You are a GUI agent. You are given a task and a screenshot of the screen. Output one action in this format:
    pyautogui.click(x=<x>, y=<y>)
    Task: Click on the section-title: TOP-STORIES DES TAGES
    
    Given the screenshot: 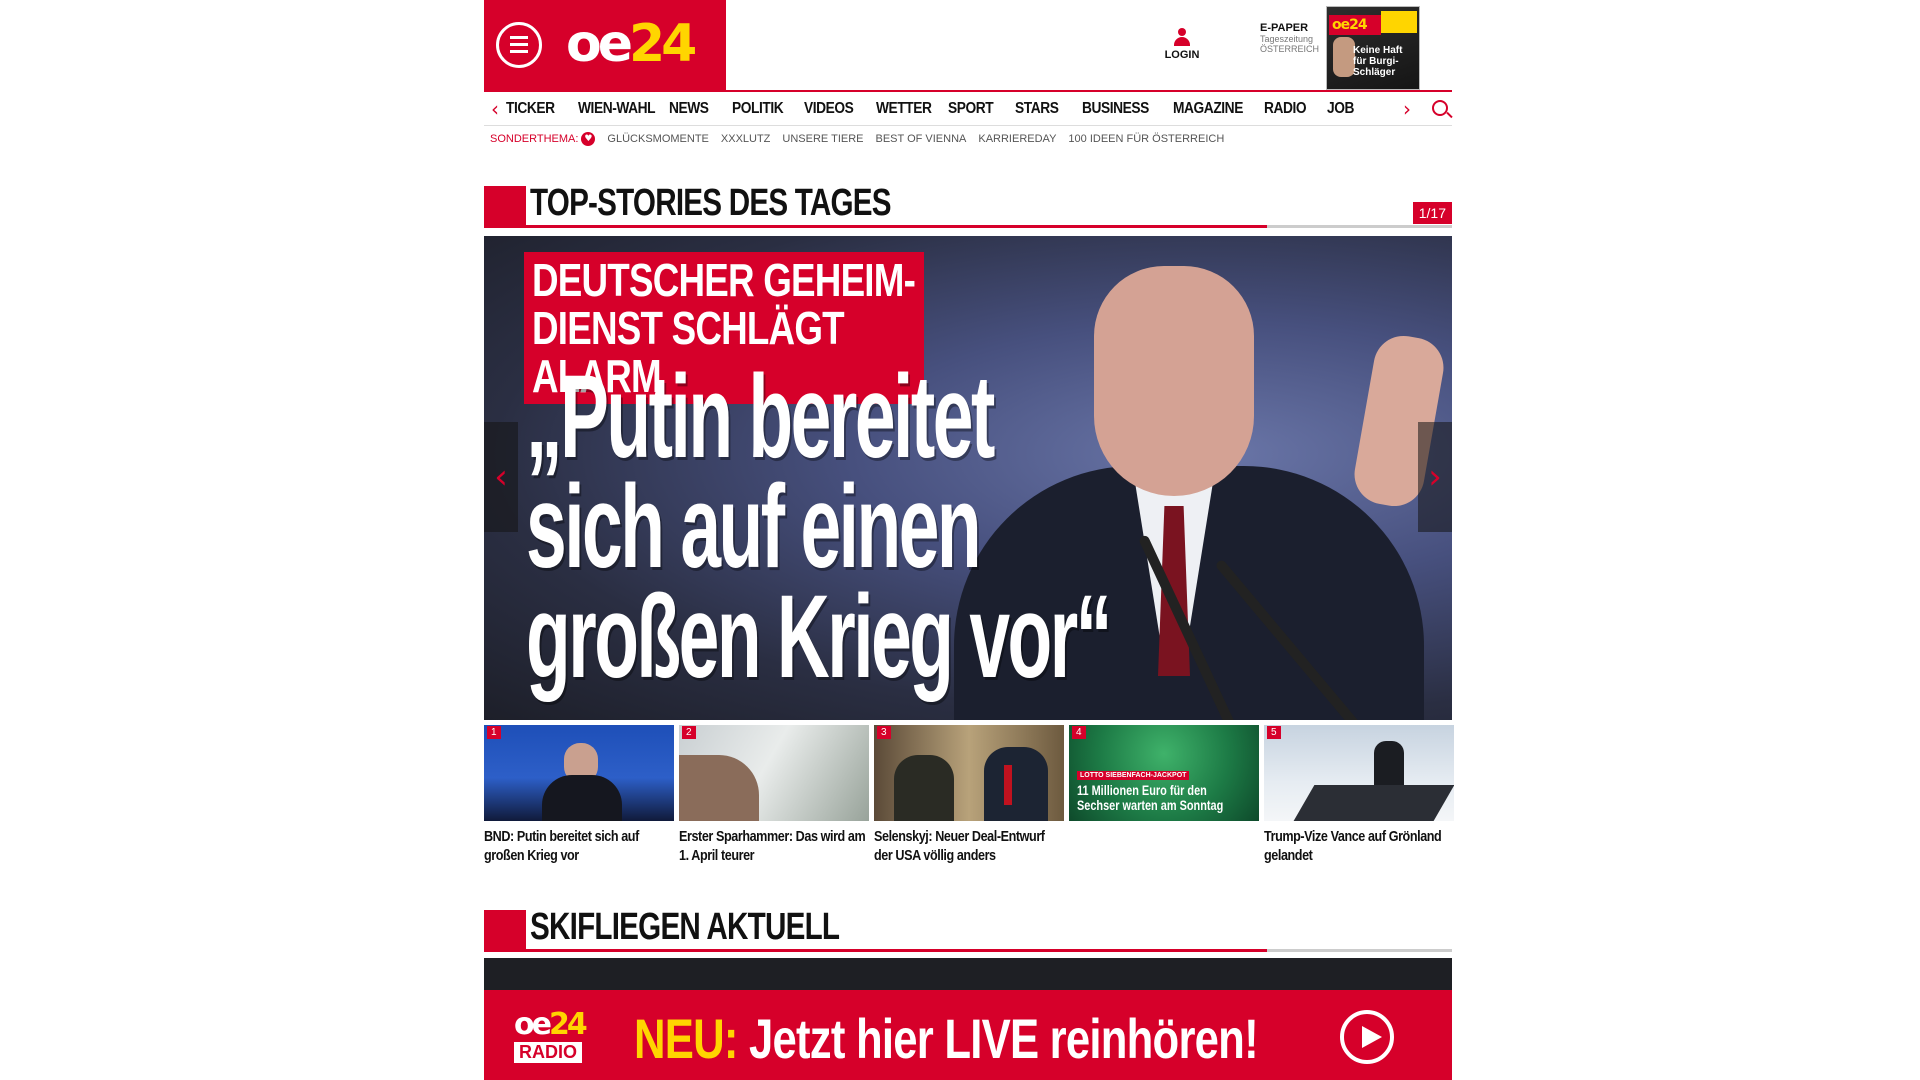 What is the action you would take?
    pyautogui.click(x=711, y=203)
    